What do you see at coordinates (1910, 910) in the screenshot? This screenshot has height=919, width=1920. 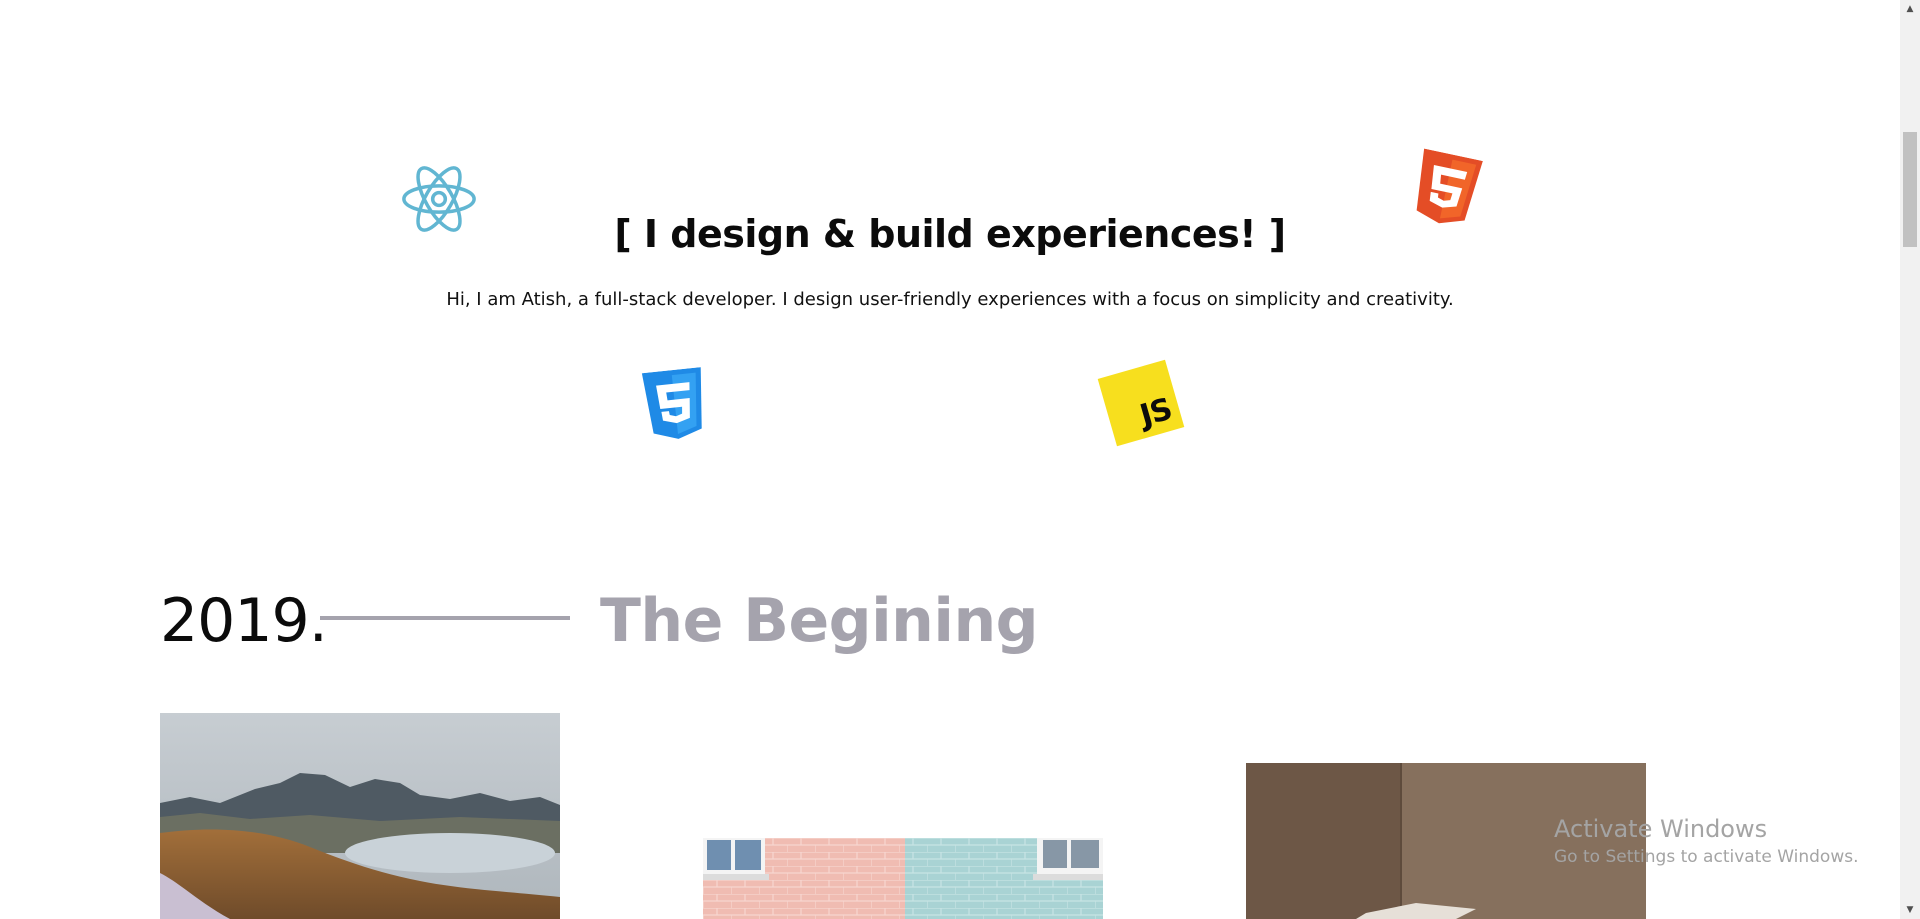 I see `scroll-down-arrow-icon: ▼` at bounding box center [1910, 910].